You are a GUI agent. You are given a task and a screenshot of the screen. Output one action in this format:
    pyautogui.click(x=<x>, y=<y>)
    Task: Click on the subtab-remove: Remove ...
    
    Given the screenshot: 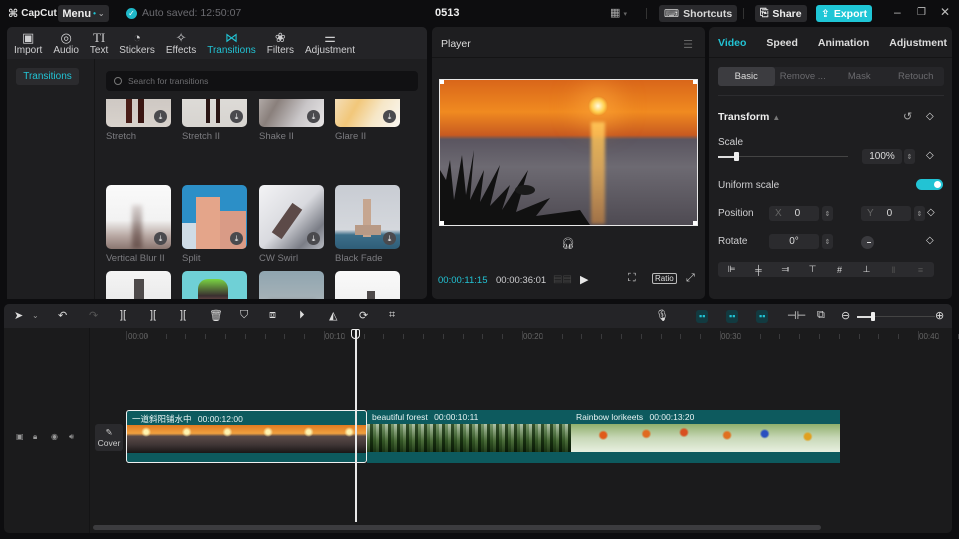 What is the action you would take?
    pyautogui.click(x=803, y=76)
    